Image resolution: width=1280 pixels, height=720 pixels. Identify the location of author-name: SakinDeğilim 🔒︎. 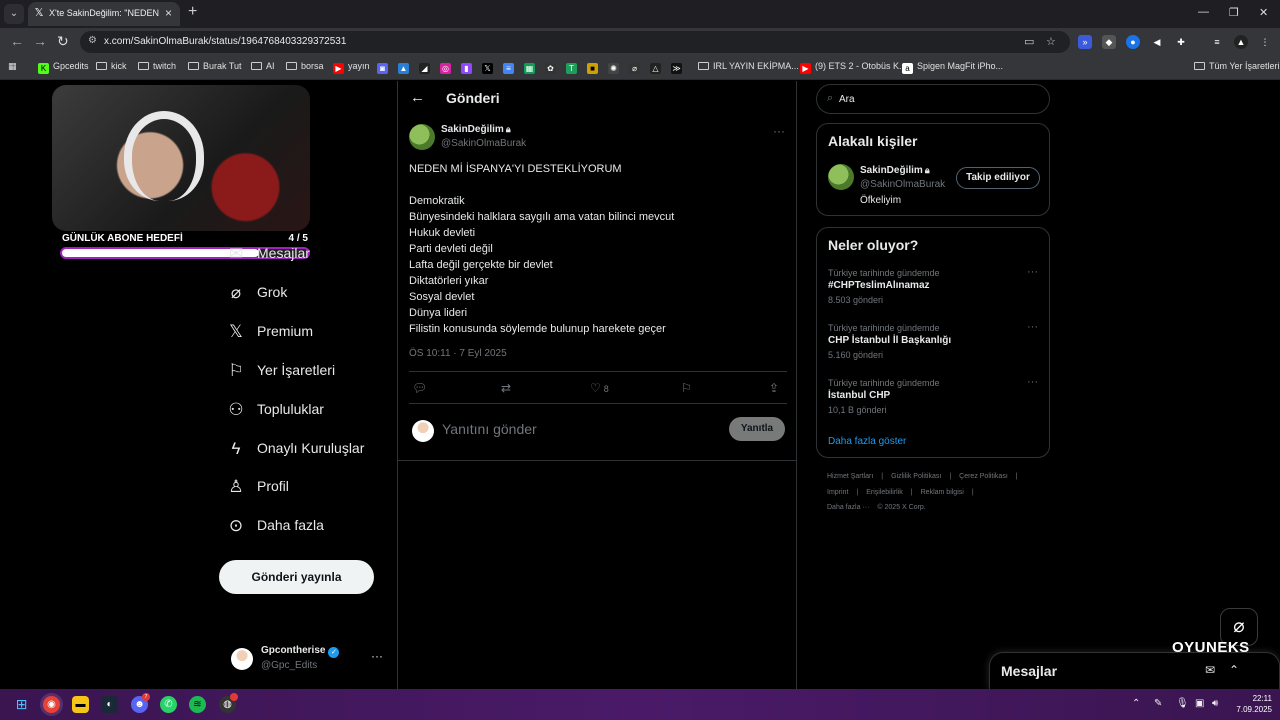
(476, 129).